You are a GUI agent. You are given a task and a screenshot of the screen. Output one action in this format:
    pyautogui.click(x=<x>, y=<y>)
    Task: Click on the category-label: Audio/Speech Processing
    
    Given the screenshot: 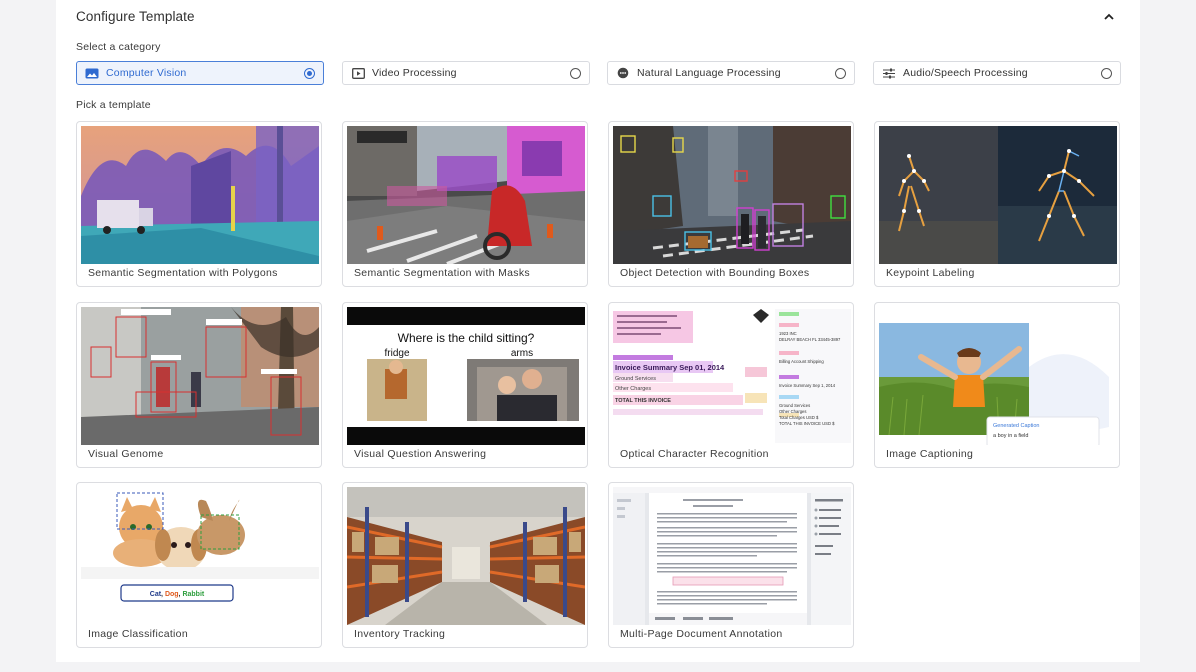 What is the action you would take?
    pyautogui.click(x=965, y=73)
    